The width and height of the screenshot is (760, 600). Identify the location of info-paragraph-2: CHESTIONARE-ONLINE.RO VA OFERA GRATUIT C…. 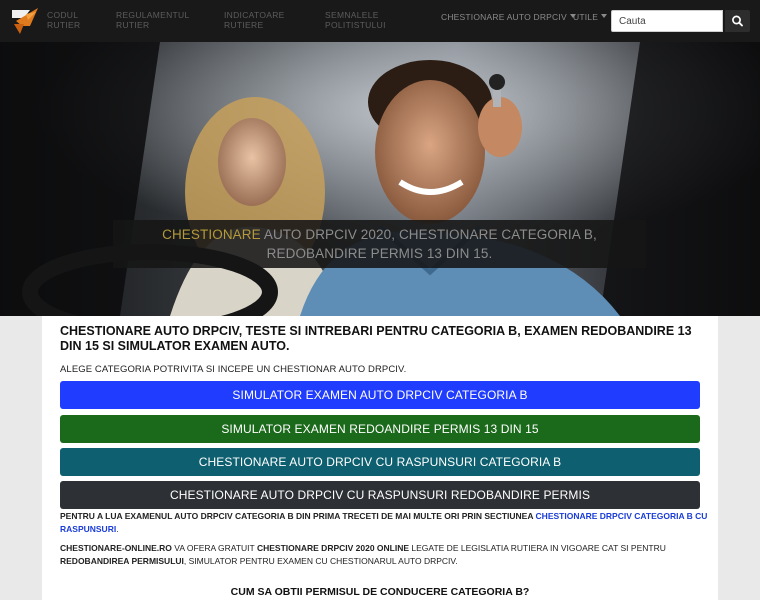
(385, 554).